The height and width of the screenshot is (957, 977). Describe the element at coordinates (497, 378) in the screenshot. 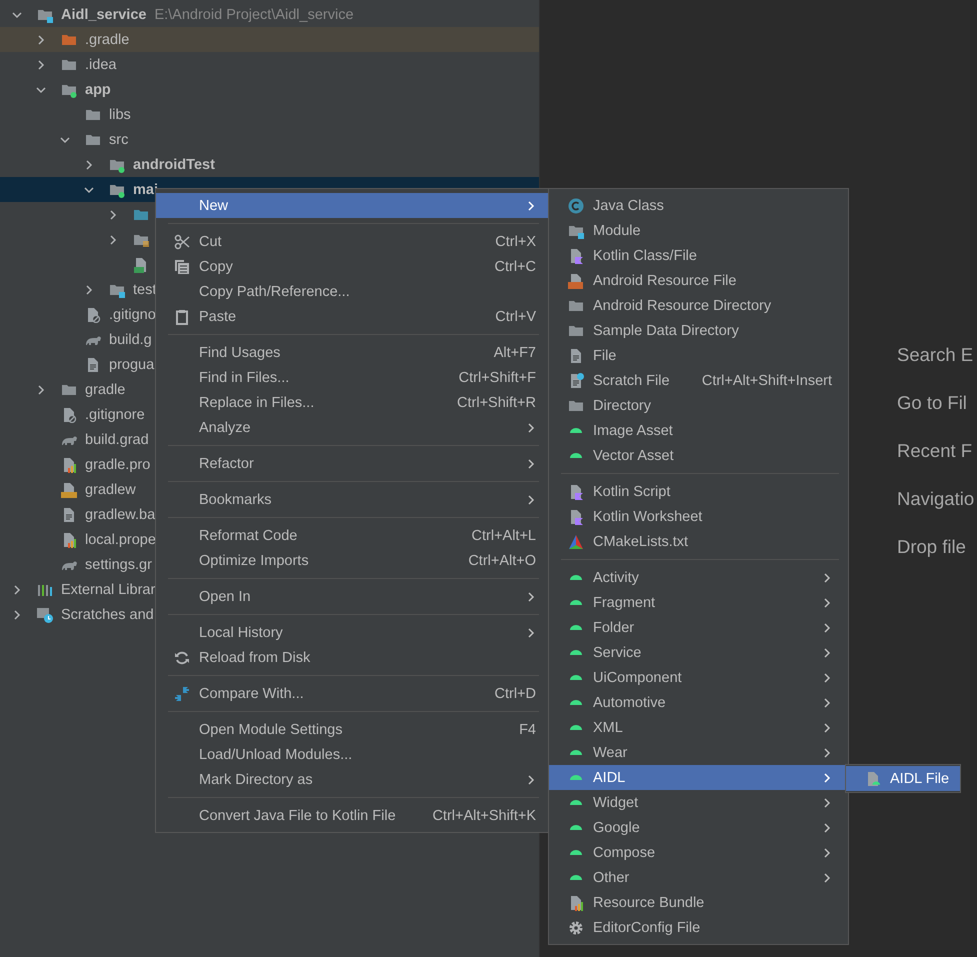

I see `shortcut-label: Ctrl+Shift+F` at that location.